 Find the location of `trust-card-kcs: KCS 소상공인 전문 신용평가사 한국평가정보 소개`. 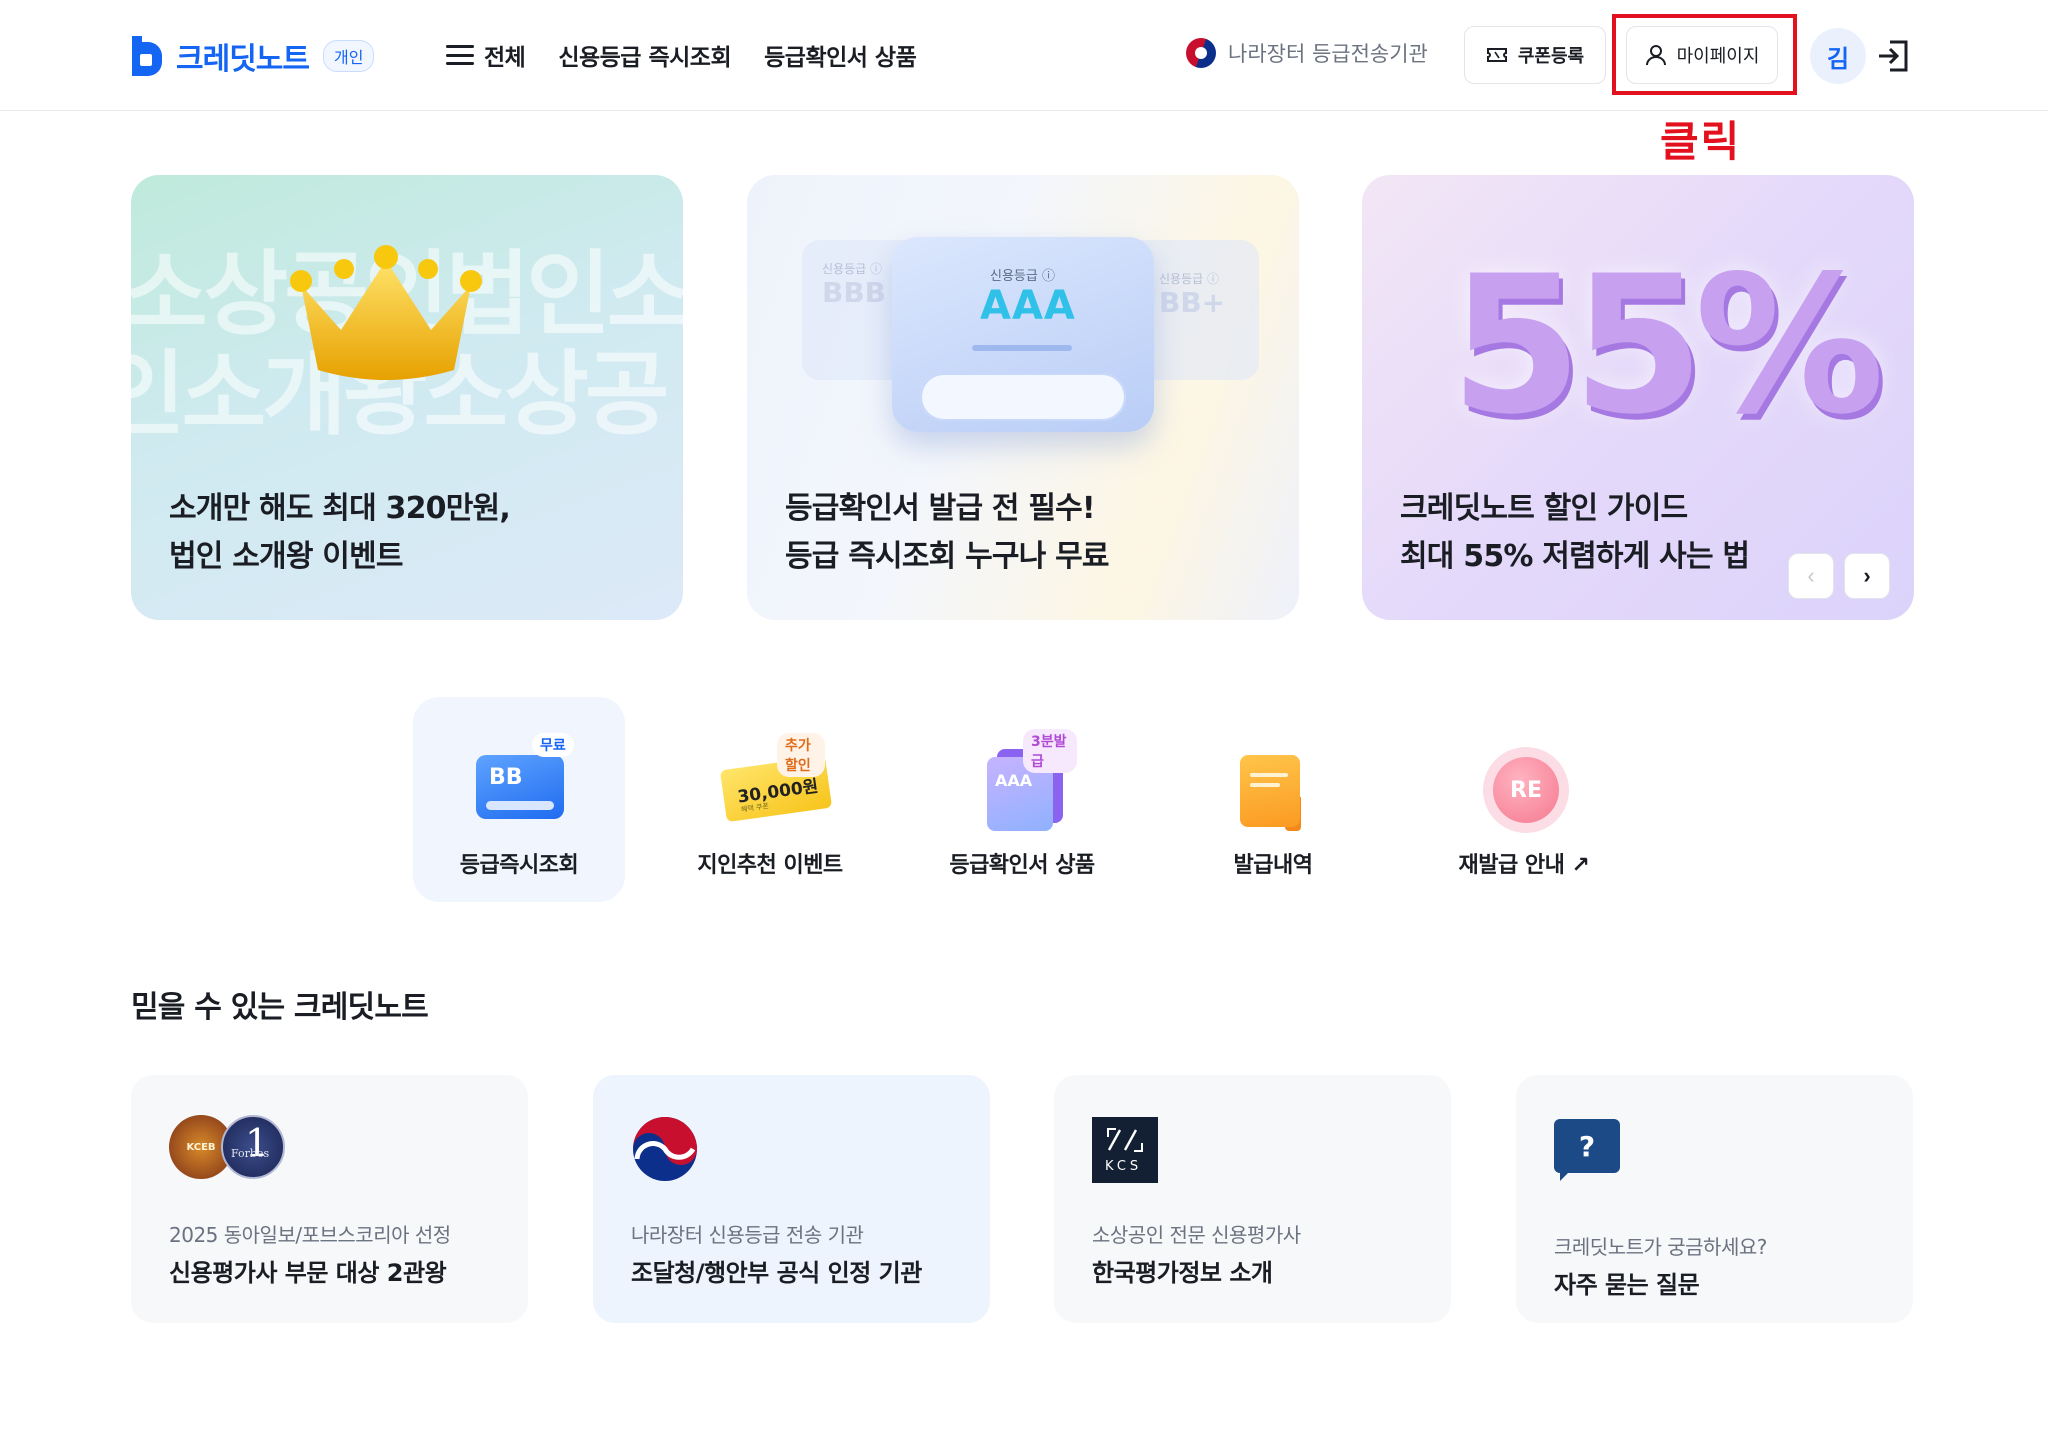

trust-card-kcs: KCS 소상공인 전문 신용평가사 한국평가정보 소개 is located at coordinates (1252, 1199).